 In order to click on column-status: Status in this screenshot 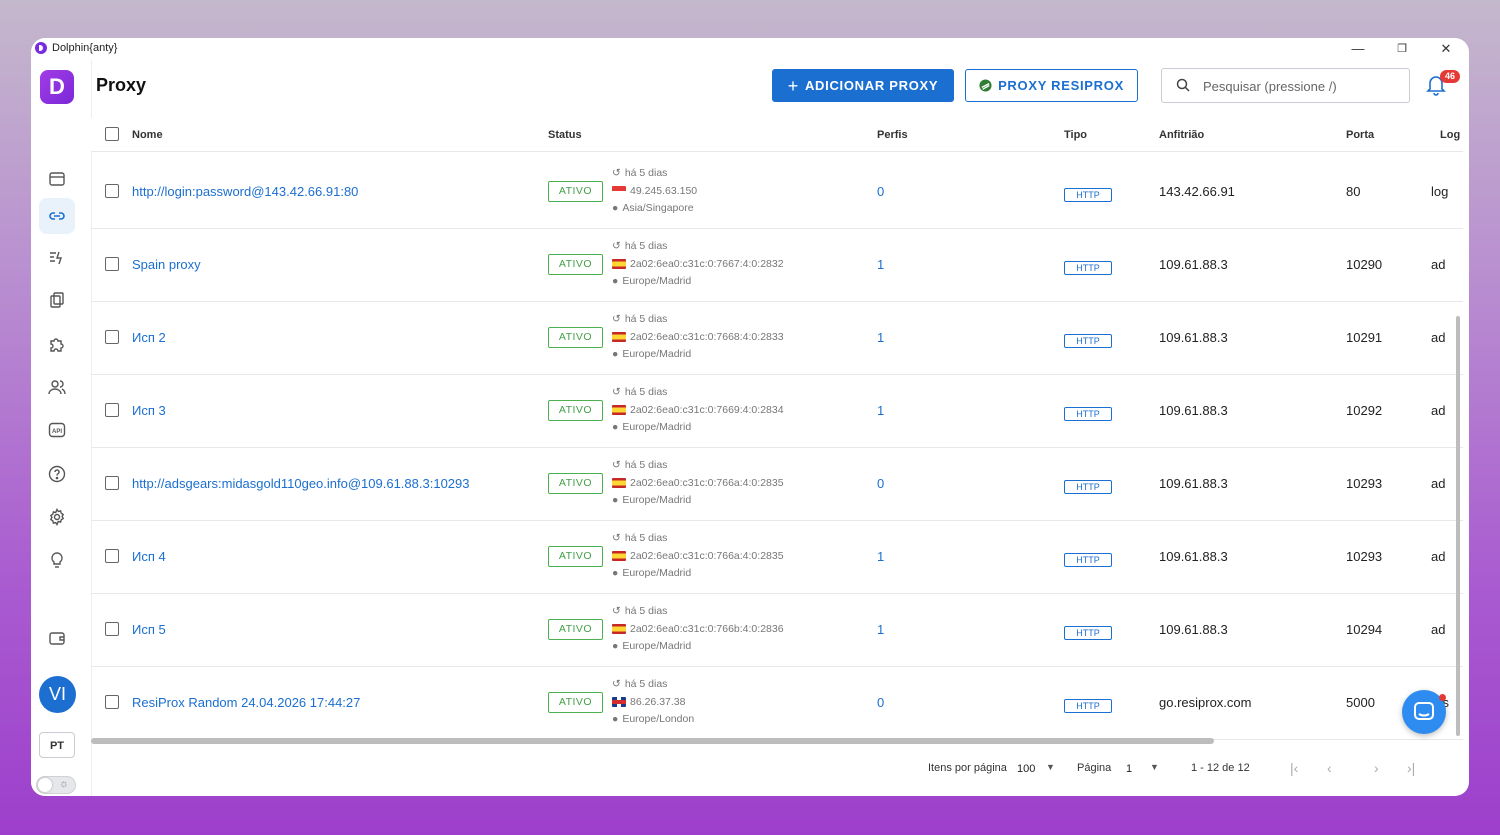, I will do `click(565, 135)`.